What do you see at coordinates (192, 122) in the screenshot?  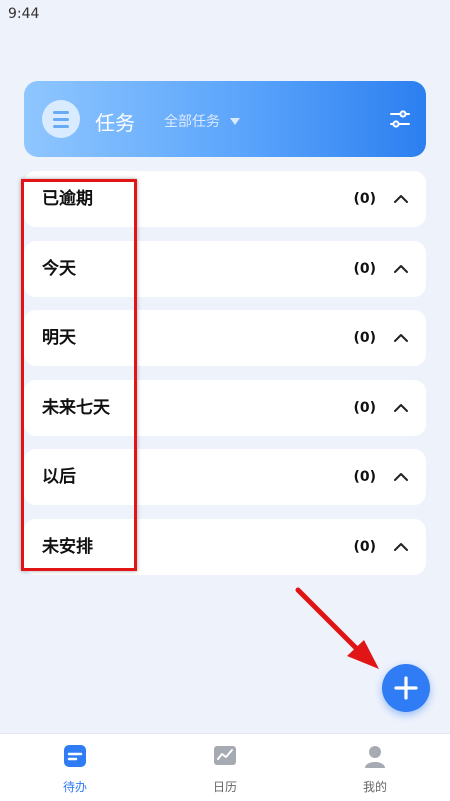 I see `task-filter-label: 全部任务` at bounding box center [192, 122].